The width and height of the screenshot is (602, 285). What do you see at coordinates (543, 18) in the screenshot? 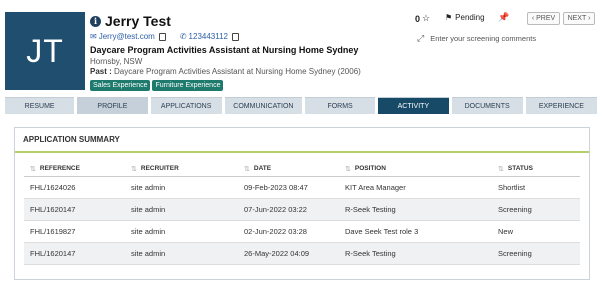
I see `prev-button: ‹ PREV` at bounding box center [543, 18].